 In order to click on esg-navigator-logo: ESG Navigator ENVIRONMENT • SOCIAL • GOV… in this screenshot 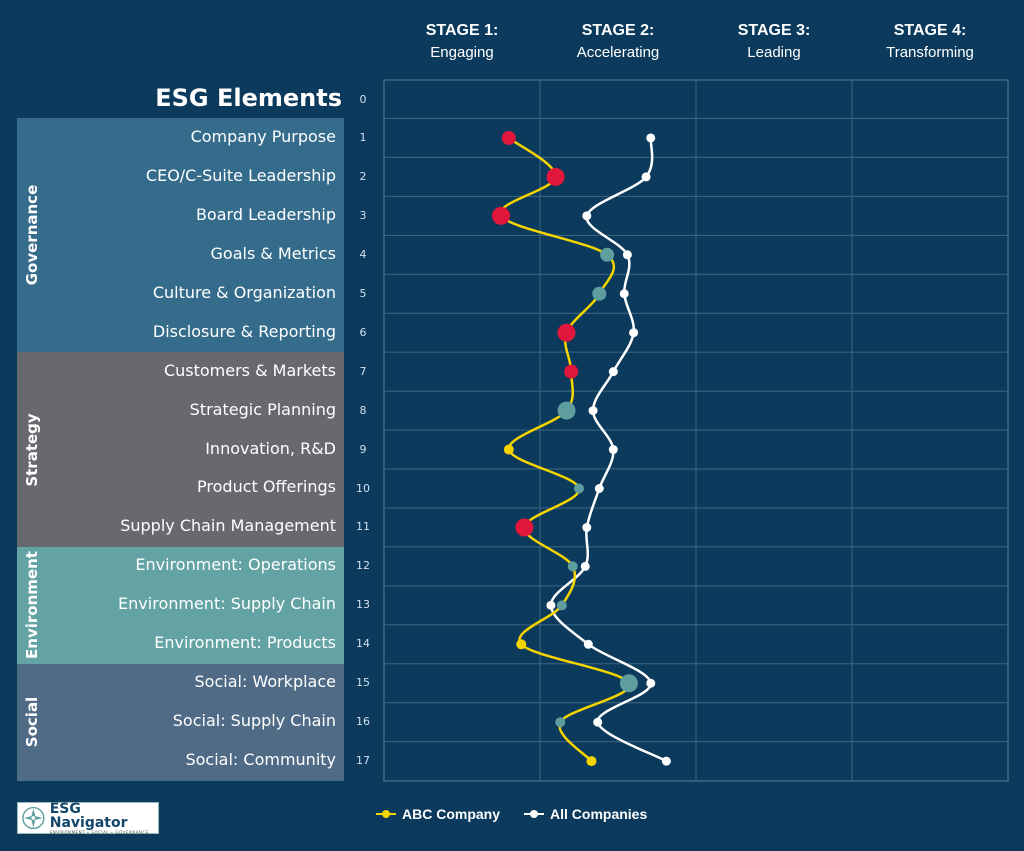, I will do `click(88, 817)`.